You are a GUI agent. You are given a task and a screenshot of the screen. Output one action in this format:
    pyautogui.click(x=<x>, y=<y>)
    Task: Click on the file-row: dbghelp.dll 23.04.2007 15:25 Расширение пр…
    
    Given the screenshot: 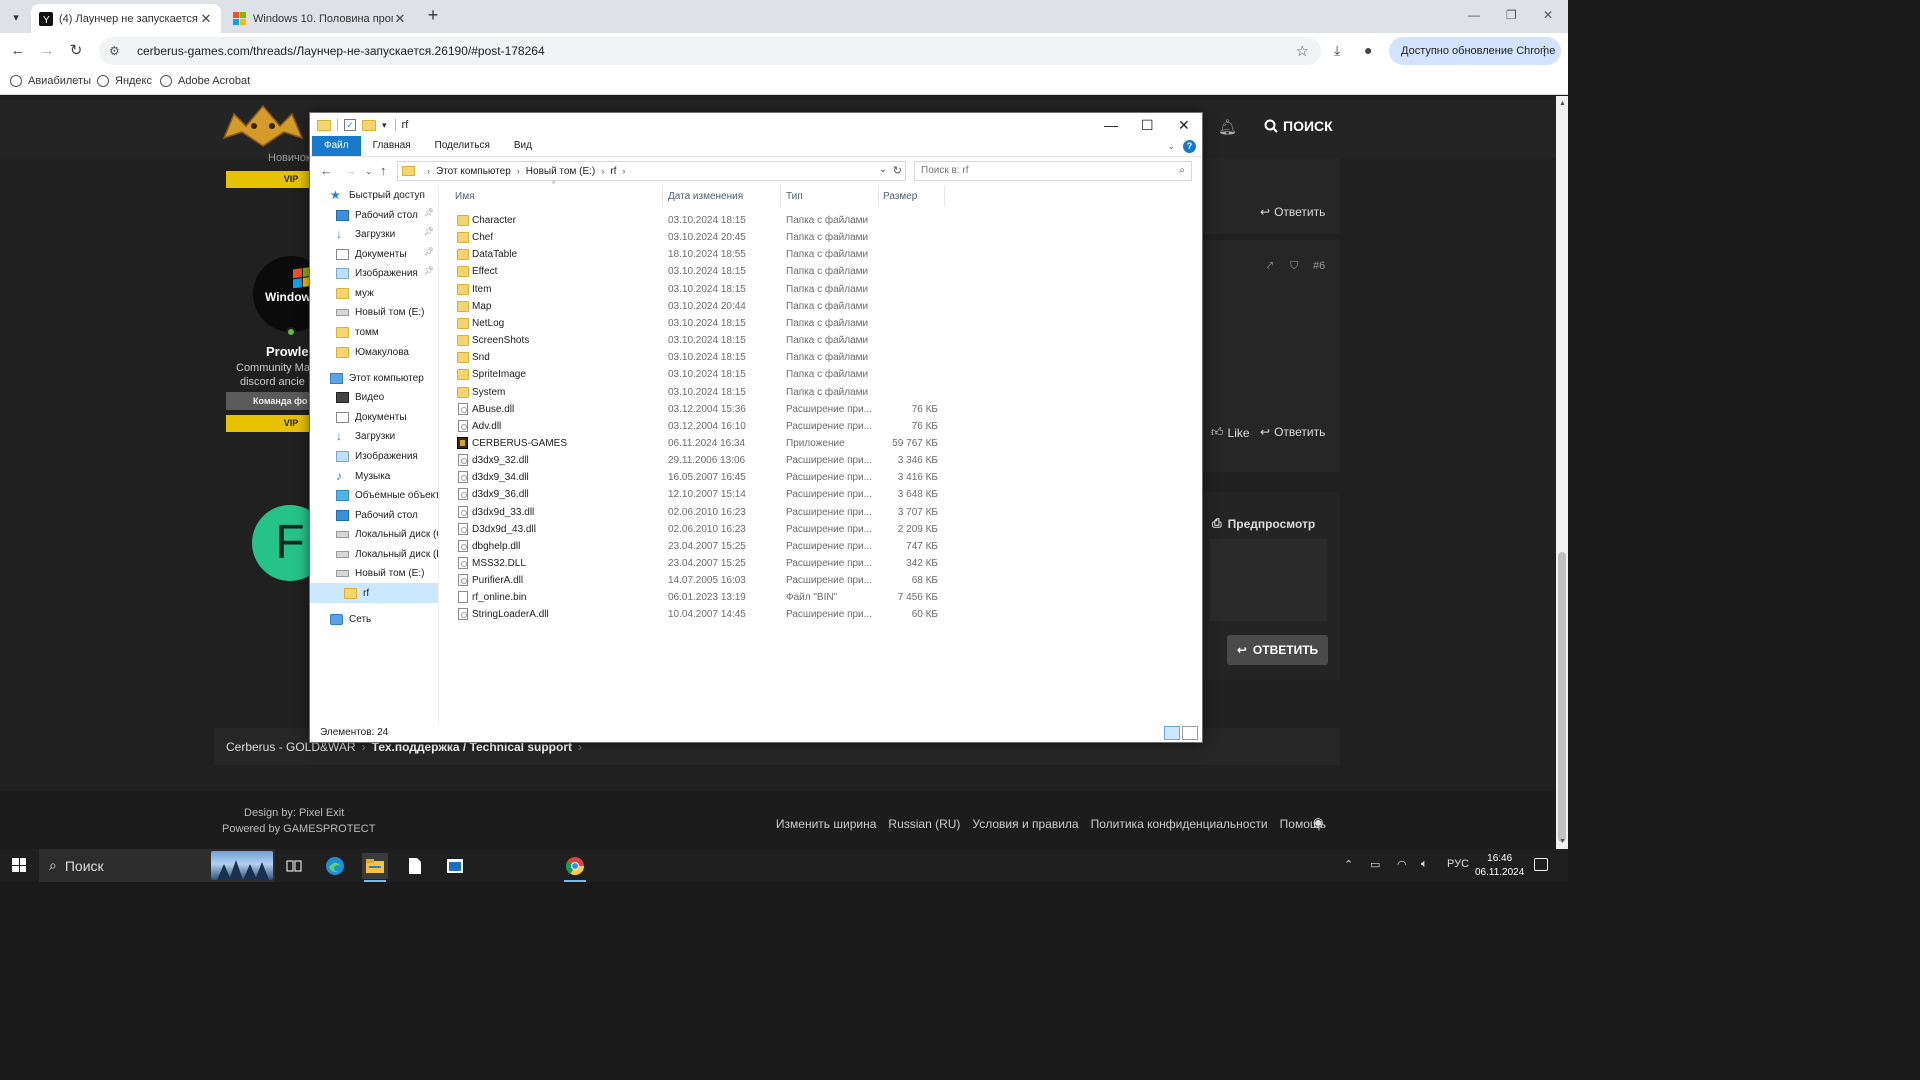 What is the action you would take?
    pyautogui.click(x=696, y=546)
    